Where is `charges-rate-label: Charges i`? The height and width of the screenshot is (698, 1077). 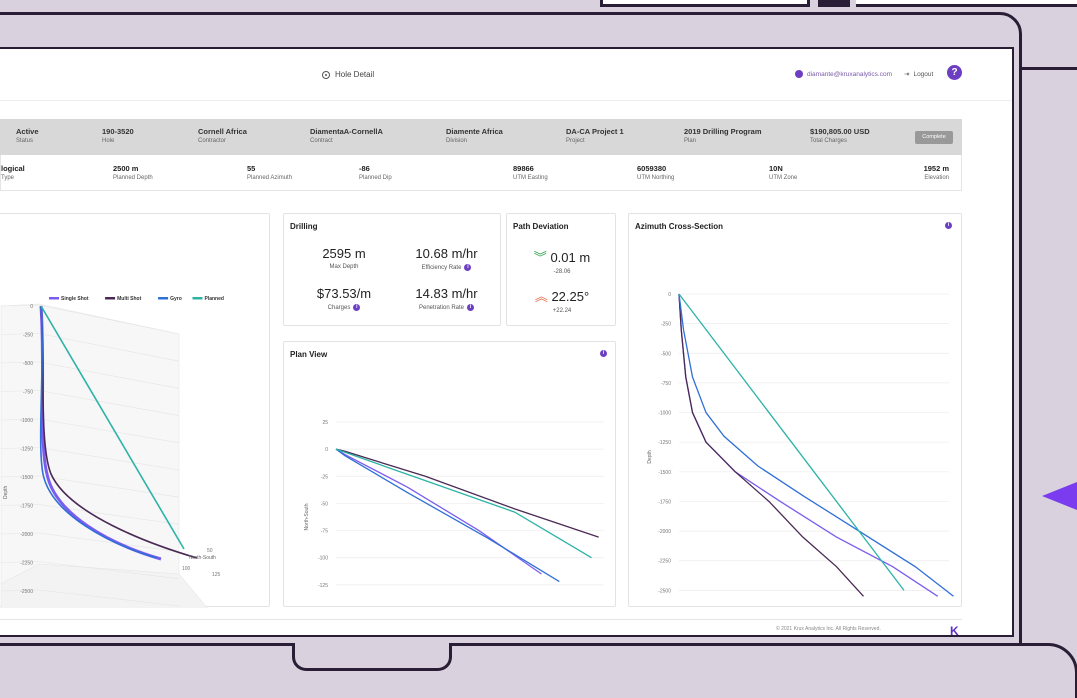
charges-rate-label: Charges i is located at coordinates (344, 307).